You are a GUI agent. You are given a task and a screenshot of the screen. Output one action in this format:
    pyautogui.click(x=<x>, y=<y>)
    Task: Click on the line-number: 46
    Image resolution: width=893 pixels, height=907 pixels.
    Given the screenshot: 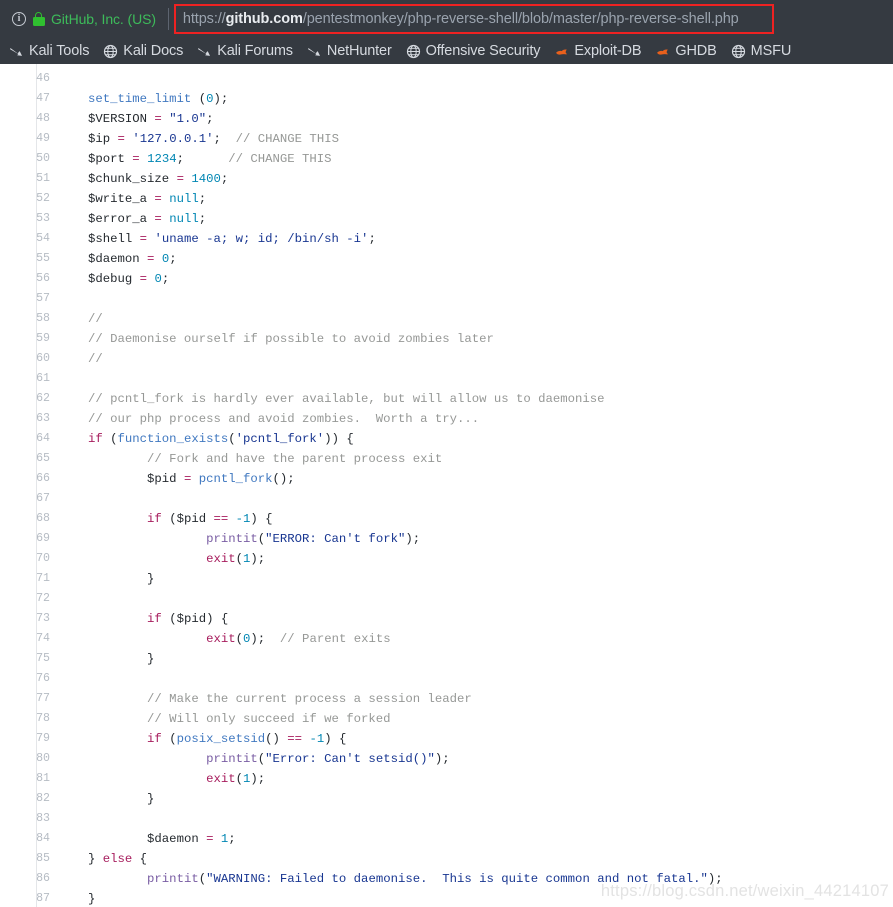 What is the action you would take?
    pyautogui.click(x=31, y=79)
    